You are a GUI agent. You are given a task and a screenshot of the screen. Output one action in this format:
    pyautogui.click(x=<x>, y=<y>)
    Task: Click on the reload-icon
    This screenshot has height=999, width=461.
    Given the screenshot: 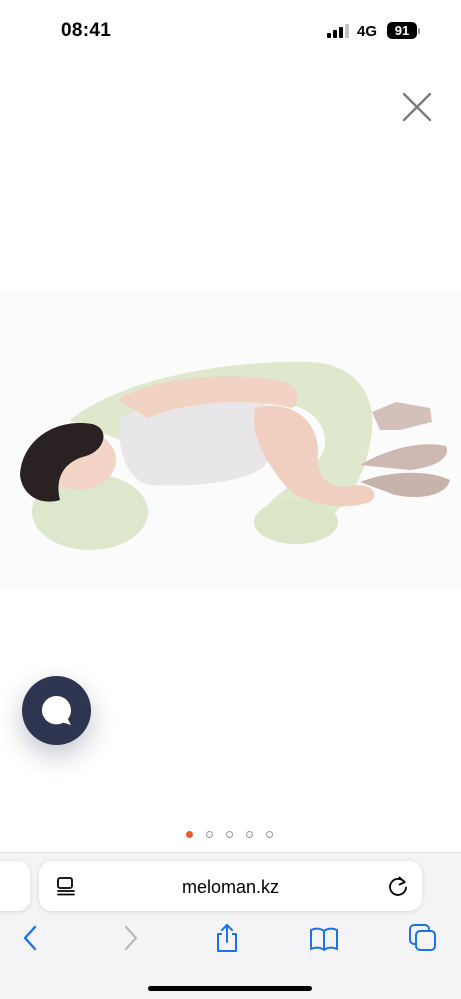 What is the action you would take?
    pyautogui.click(x=398, y=886)
    